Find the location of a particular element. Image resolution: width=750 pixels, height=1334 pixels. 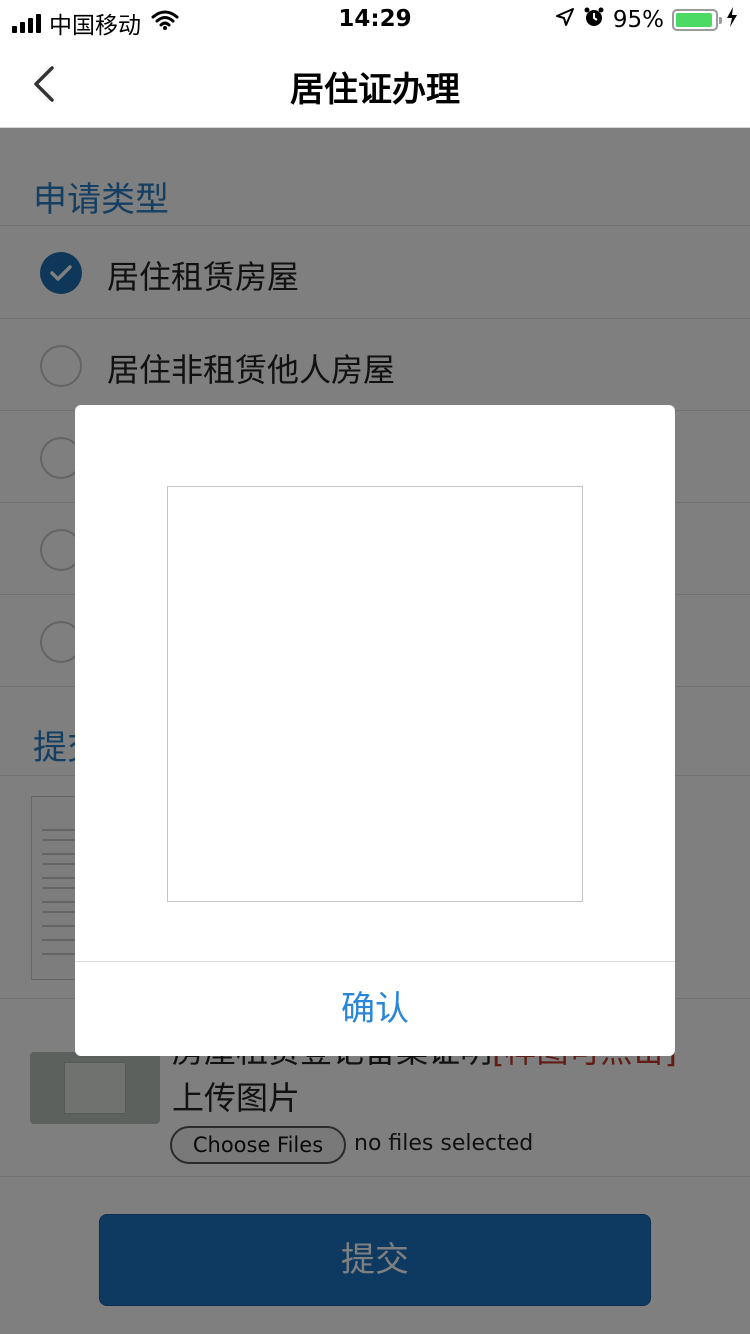

alarm-icon is located at coordinates (594, 20).